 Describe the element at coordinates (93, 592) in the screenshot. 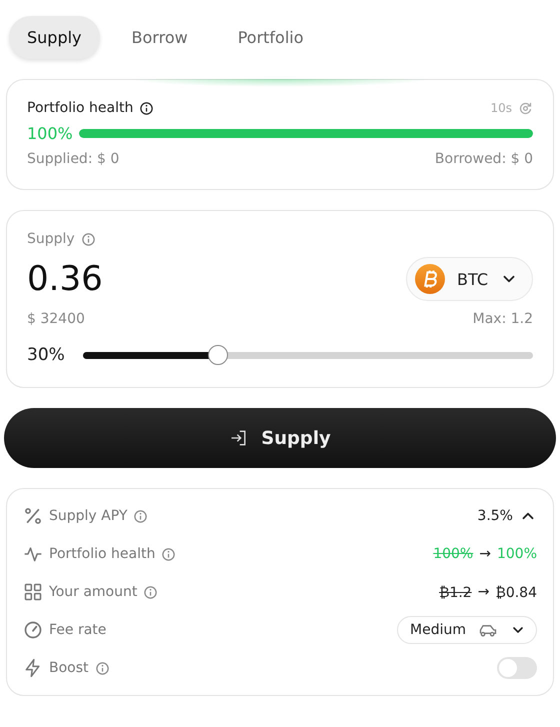

I see `detail-label: Your amount` at that location.